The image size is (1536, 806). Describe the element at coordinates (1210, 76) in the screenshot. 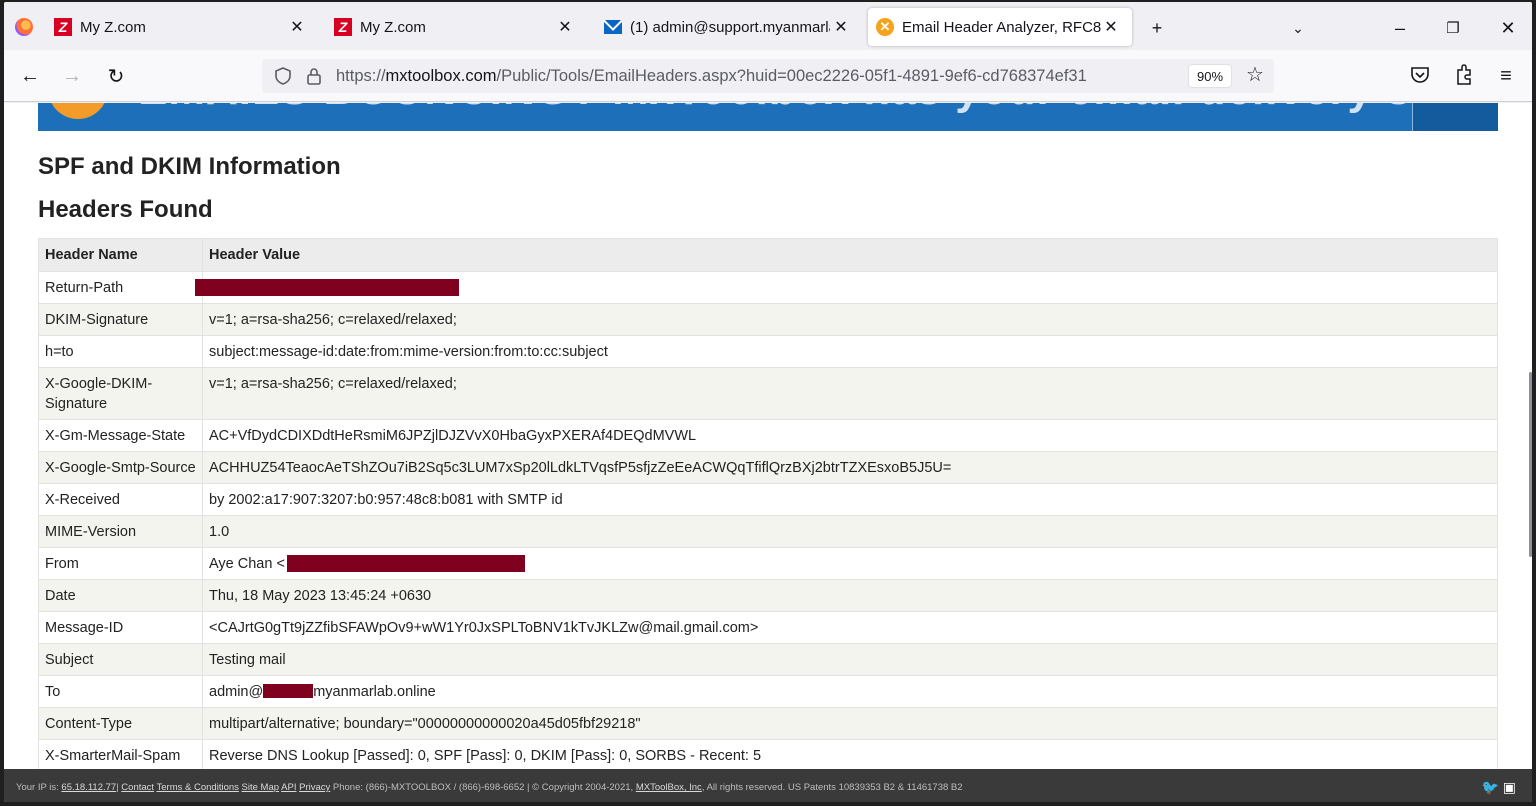

I see `zoom-level-button: 90%` at that location.